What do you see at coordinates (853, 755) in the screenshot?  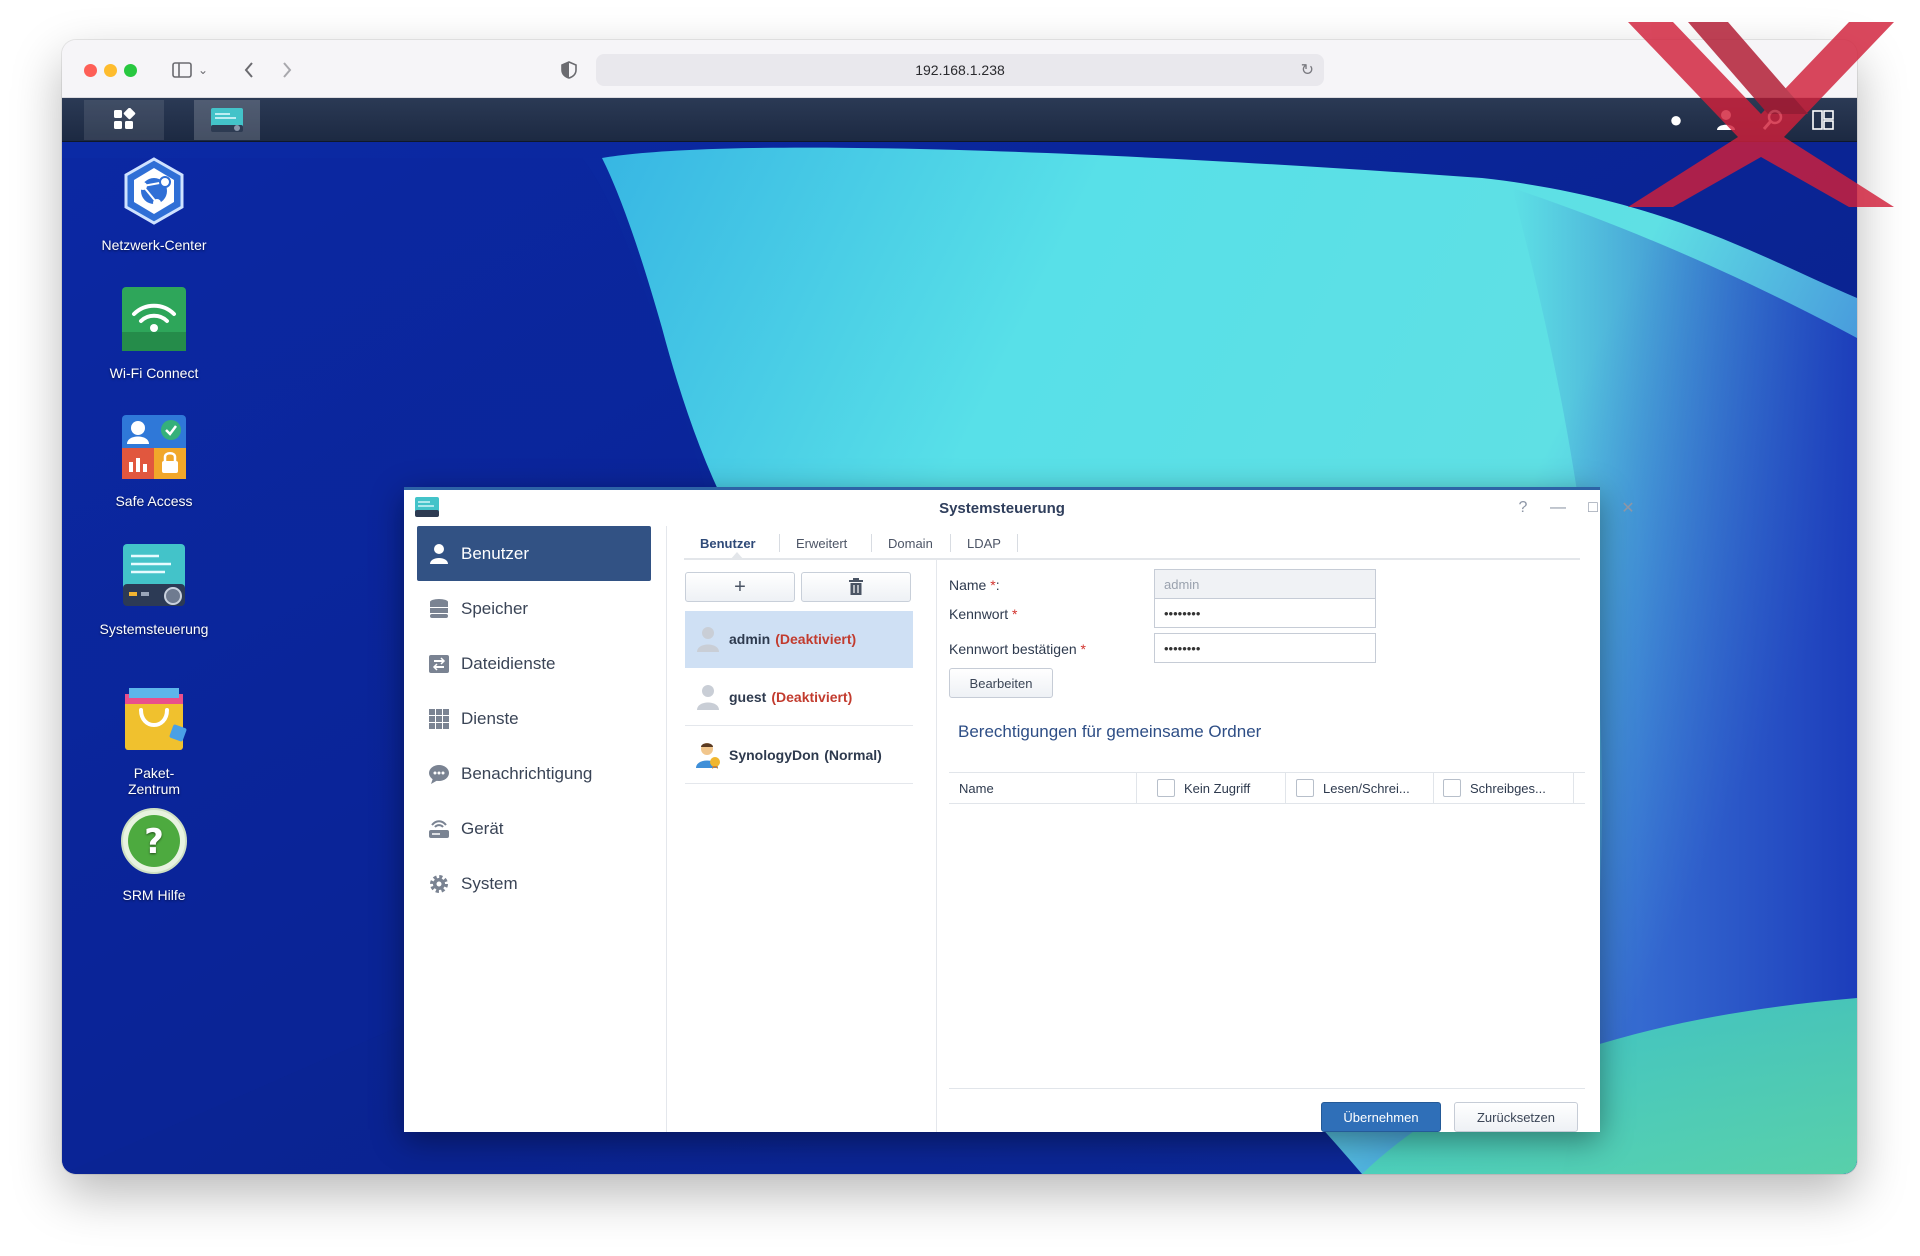 I see `user-state: (Normal)` at bounding box center [853, 755].